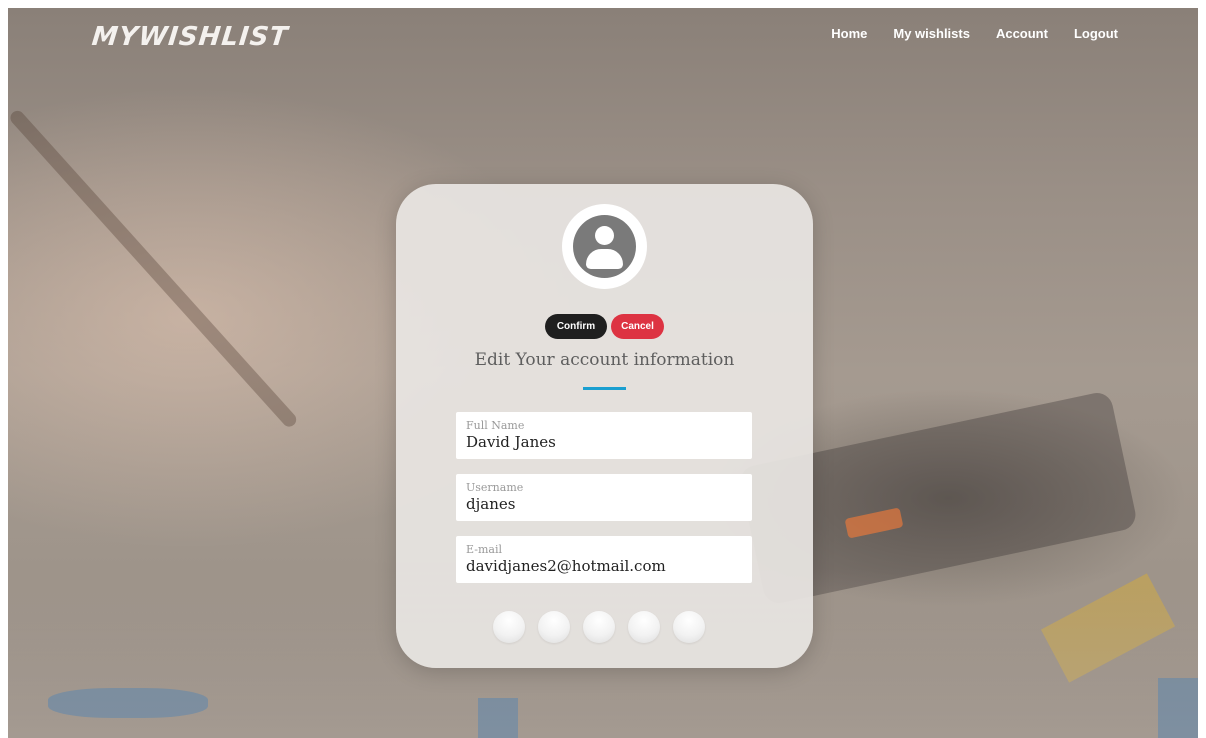 The height and width of the screenshot is (738, 1206). I want to click on social-icon-row, so click(599, 627).